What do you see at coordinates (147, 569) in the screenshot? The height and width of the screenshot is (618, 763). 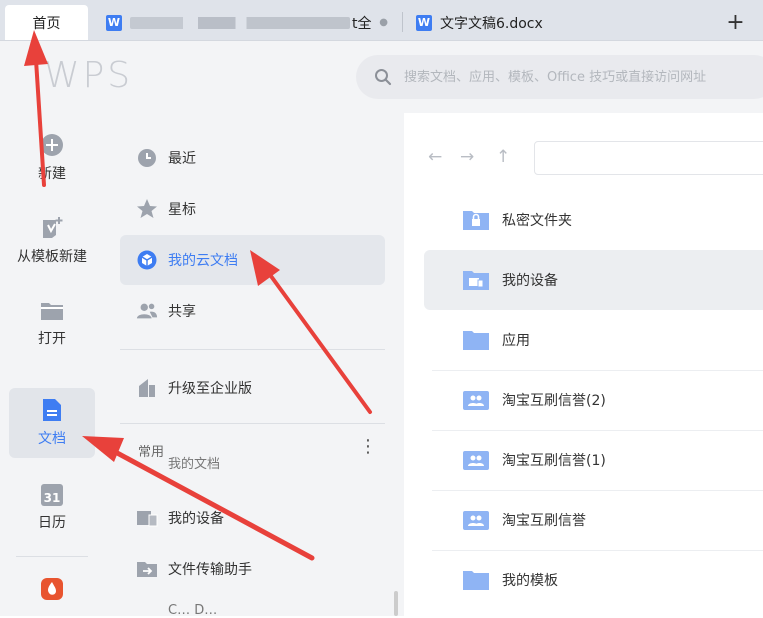 I see `transfer-icon` at bounding box center [147, 569].